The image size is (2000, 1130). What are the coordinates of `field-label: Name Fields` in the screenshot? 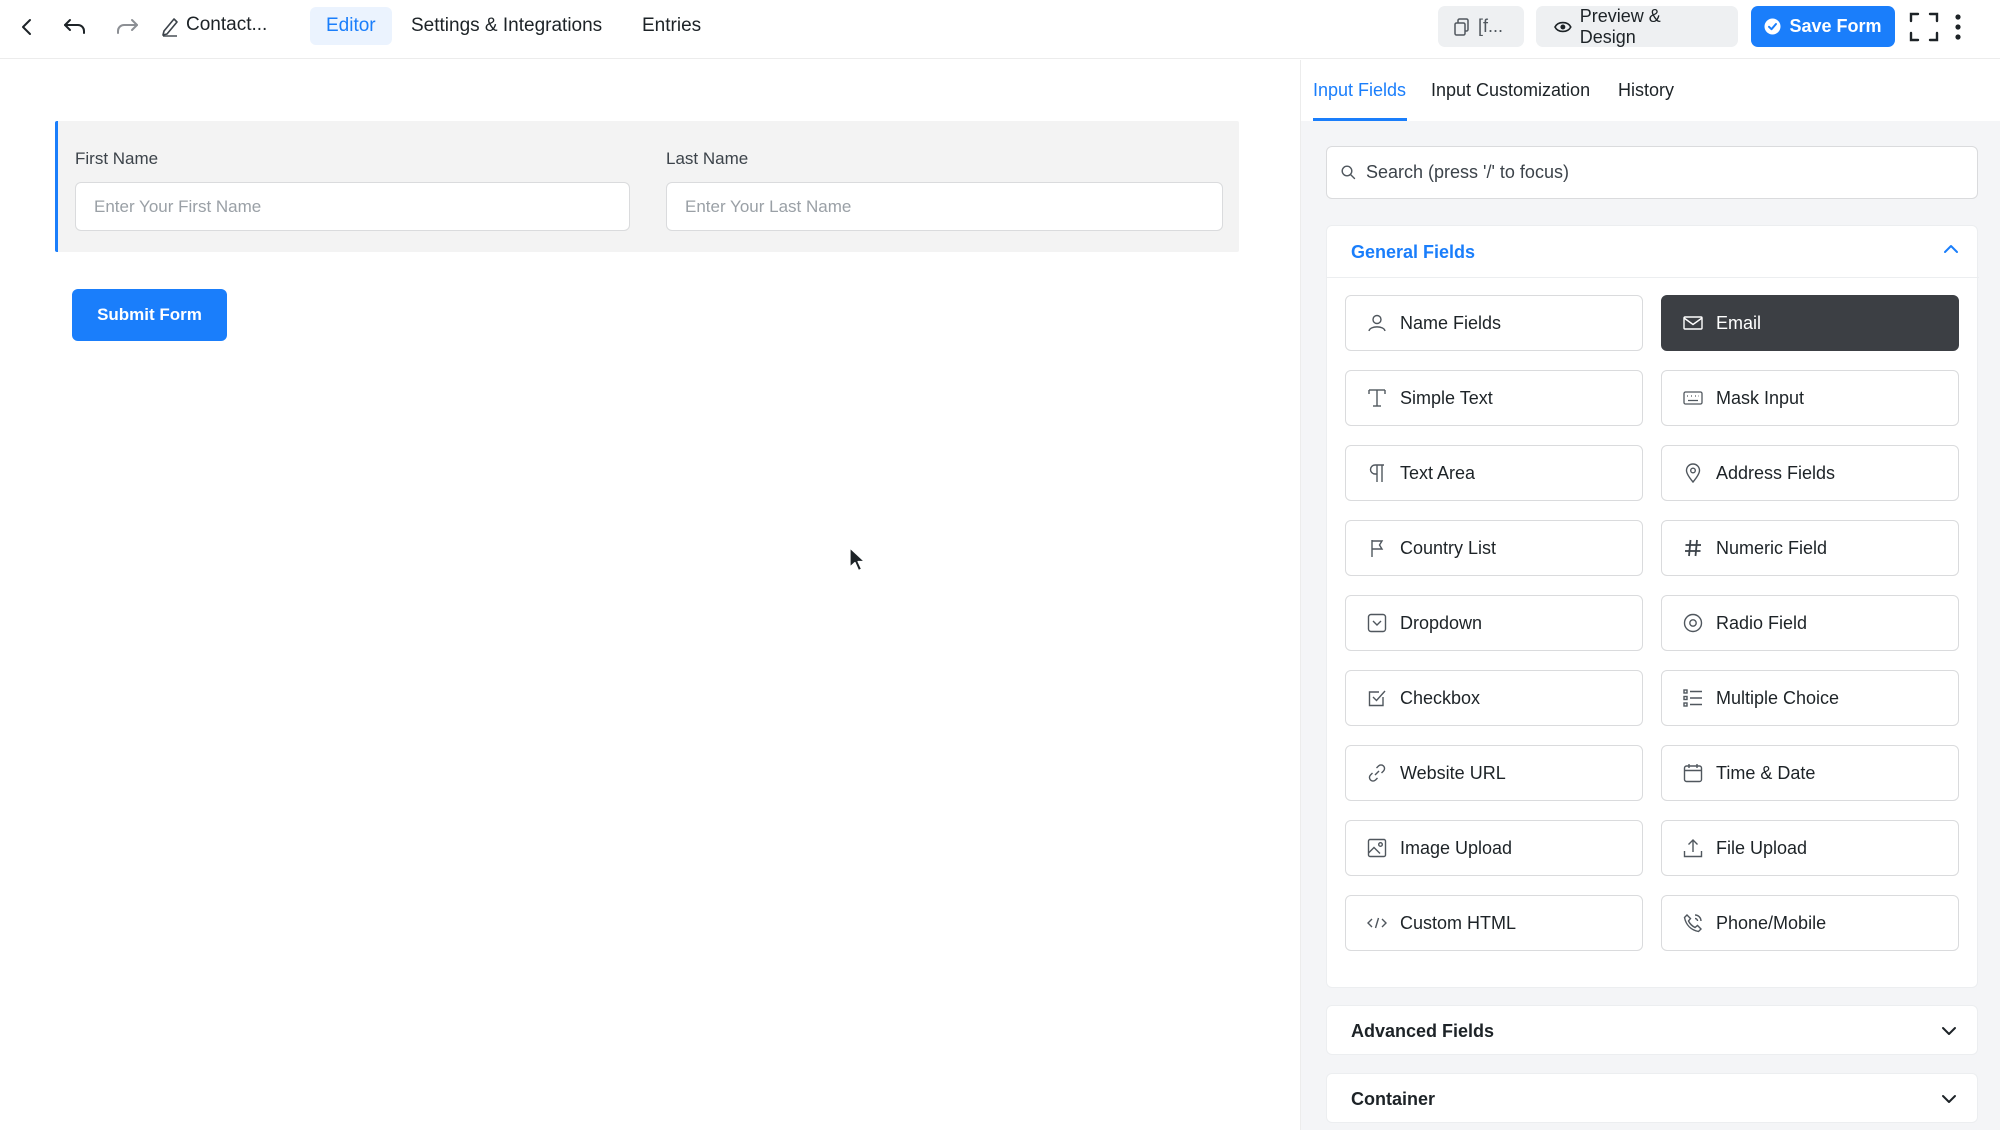 It's located at (1451, 322).